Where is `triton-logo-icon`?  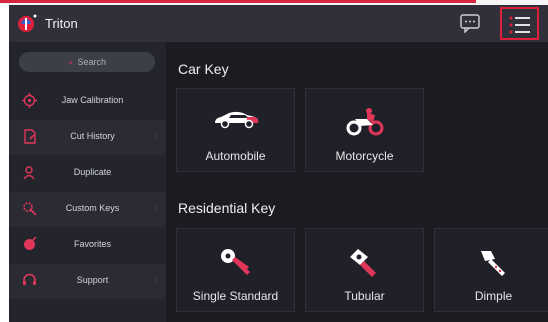
triton-logo-icon is located at coordinates (27, 23).